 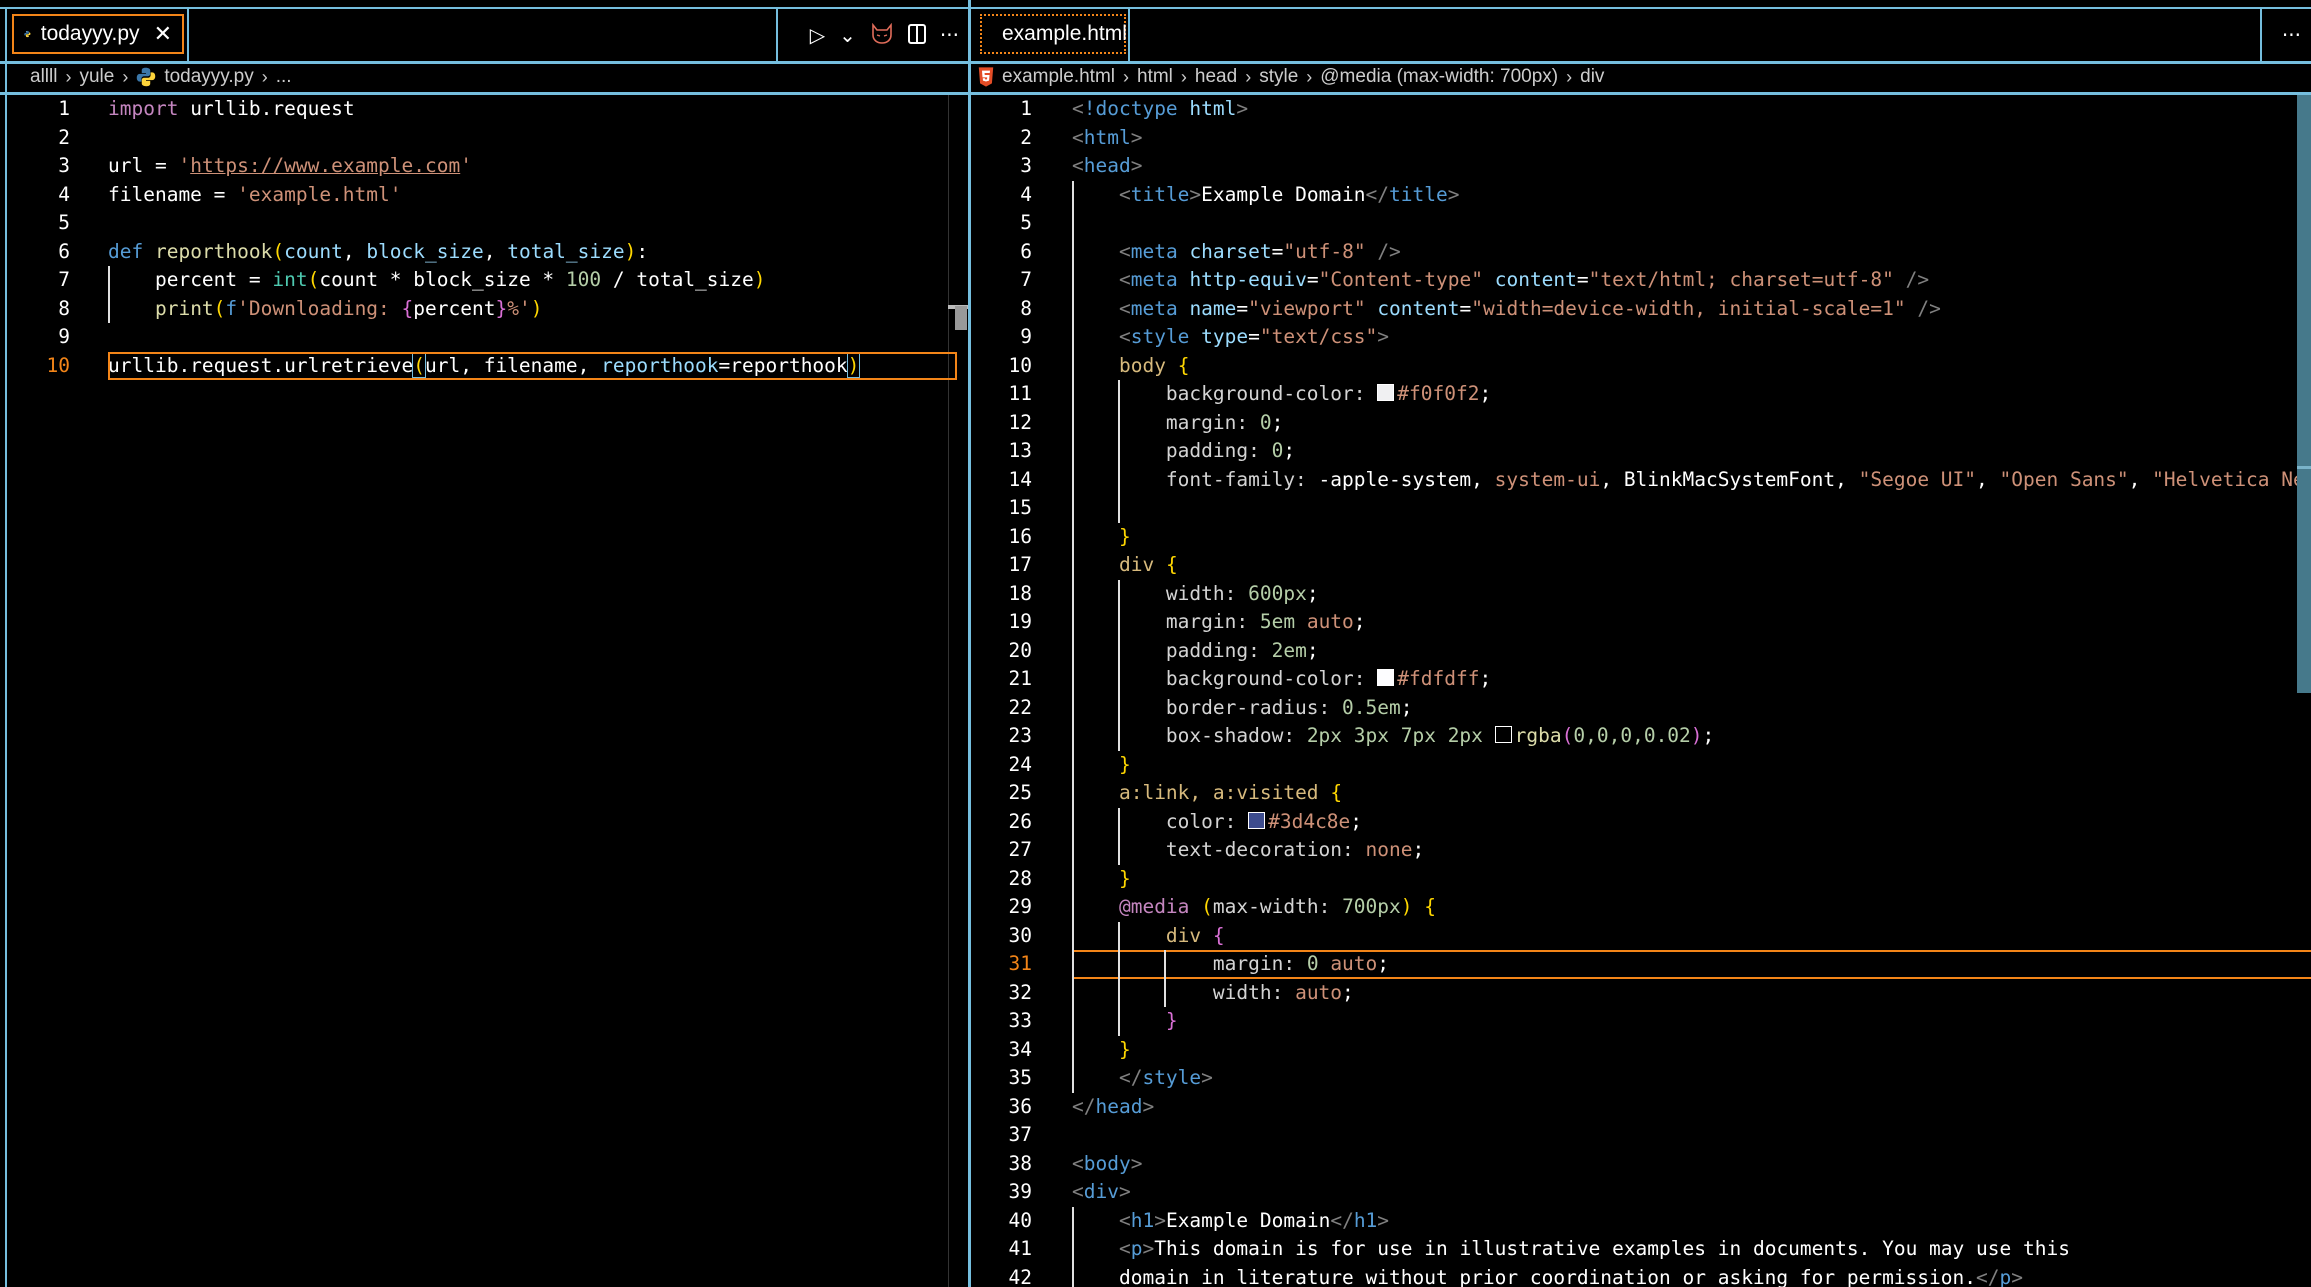 I want to click on line-number: 4, so click(x=64, y=194).